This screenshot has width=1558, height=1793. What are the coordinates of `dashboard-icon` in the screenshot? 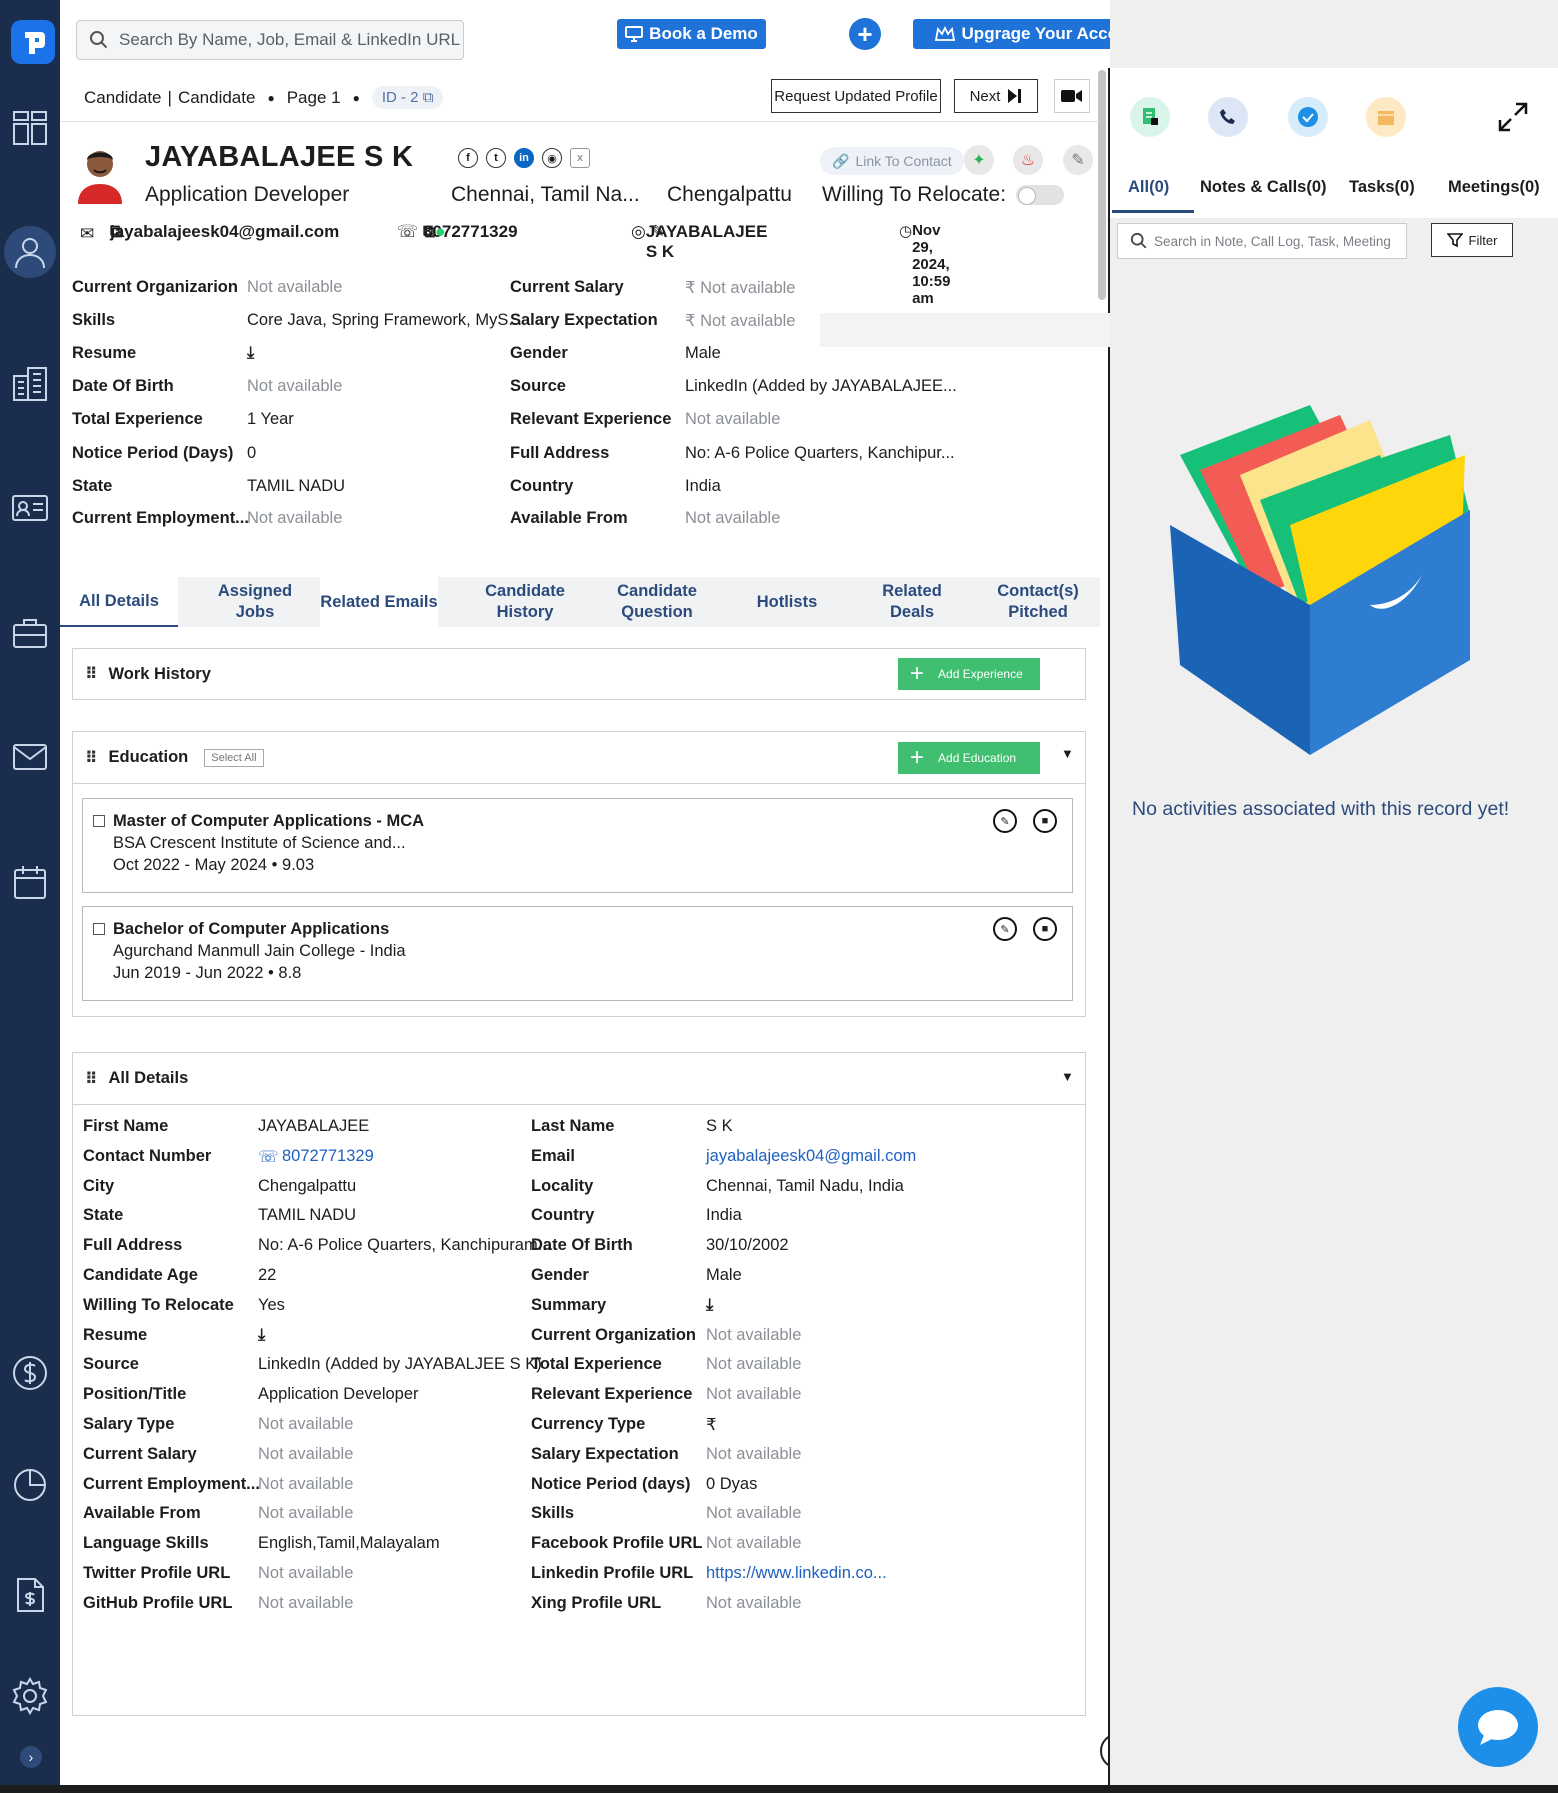 It's located at (30, 128).